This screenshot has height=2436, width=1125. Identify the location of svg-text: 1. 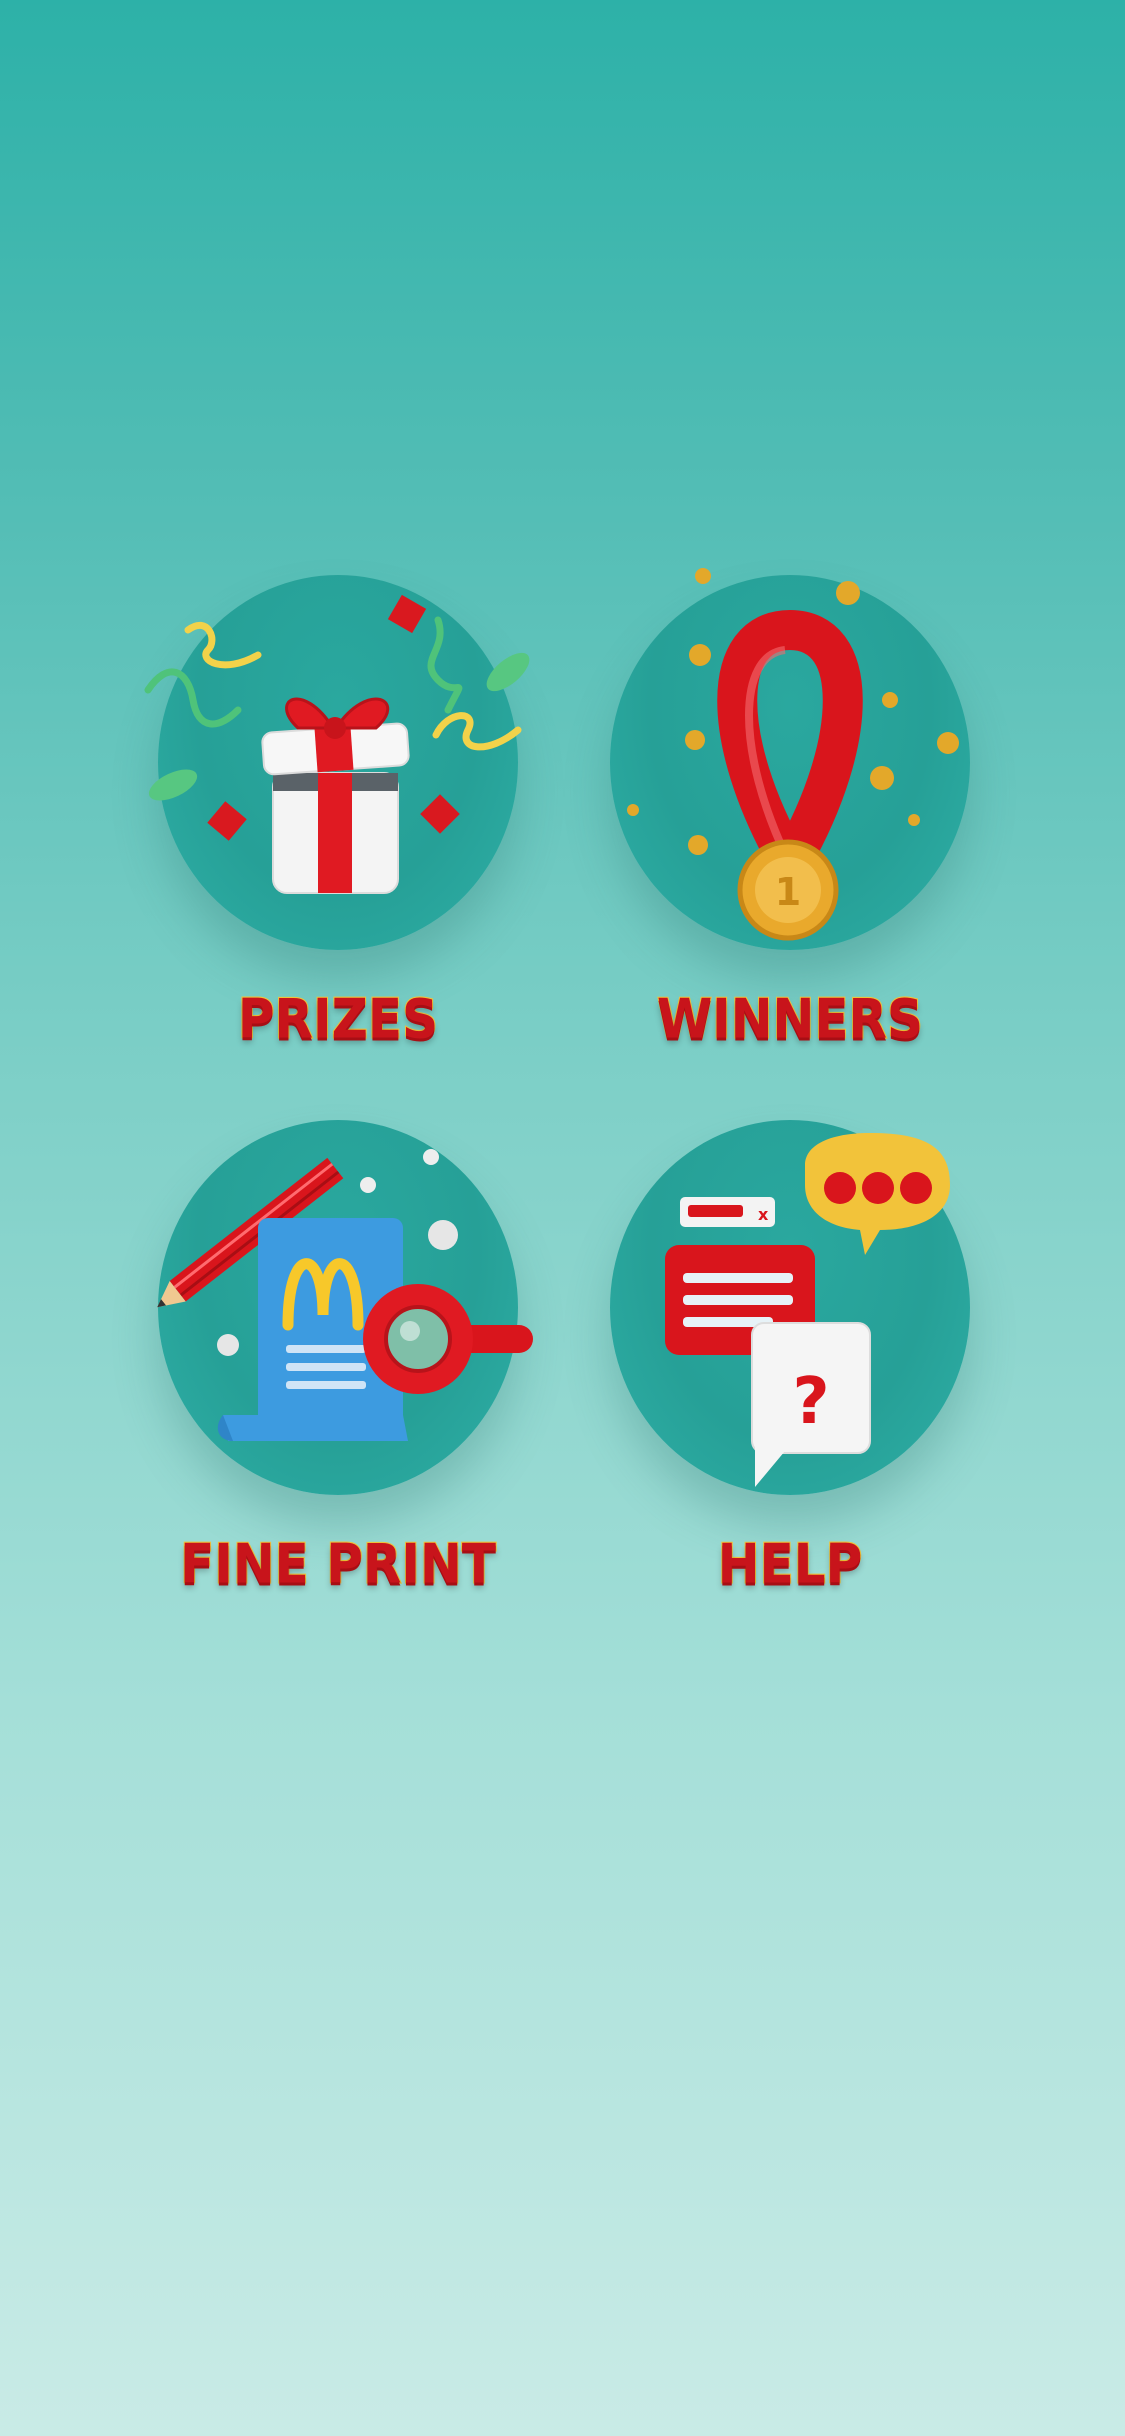
(788, 892).